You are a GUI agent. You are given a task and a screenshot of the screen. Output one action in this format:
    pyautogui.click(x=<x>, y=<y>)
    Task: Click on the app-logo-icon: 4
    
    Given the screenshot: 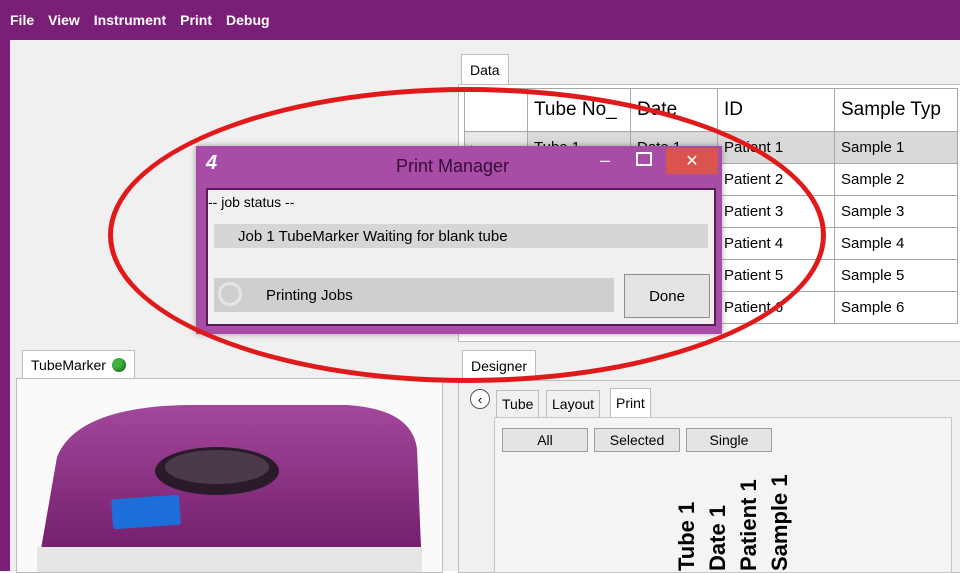 What is the action you would take?
    pyautogui.click(x=212, y=163)
    